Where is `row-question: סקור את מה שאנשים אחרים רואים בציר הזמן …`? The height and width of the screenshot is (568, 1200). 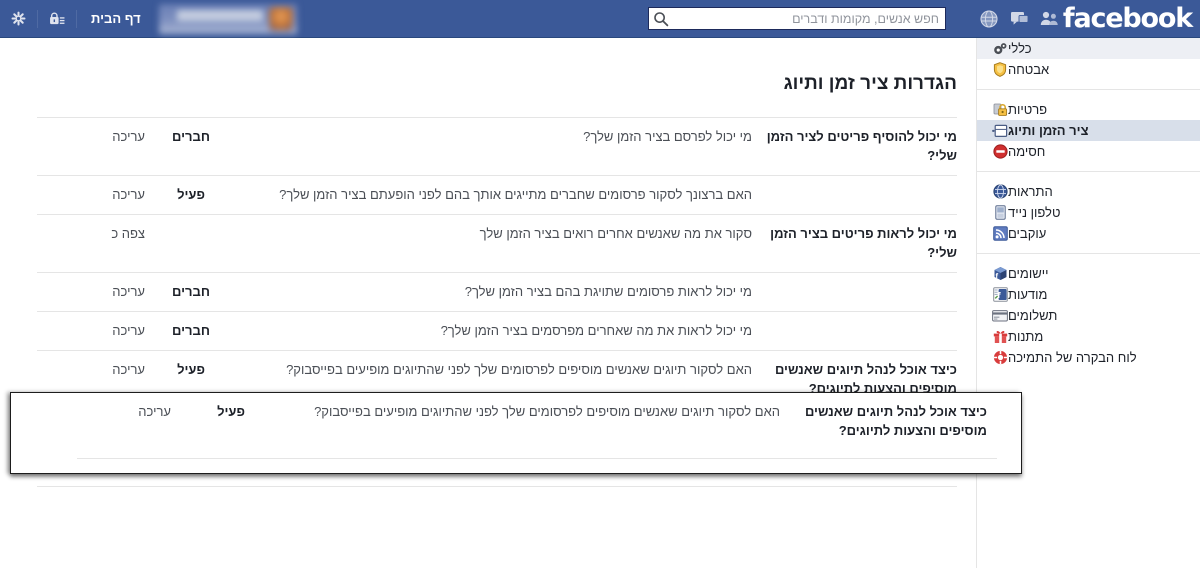
row-question: סקור את מה שאנשים אחרים רואים בציר הזמן … is located at coordinates (615, 233).